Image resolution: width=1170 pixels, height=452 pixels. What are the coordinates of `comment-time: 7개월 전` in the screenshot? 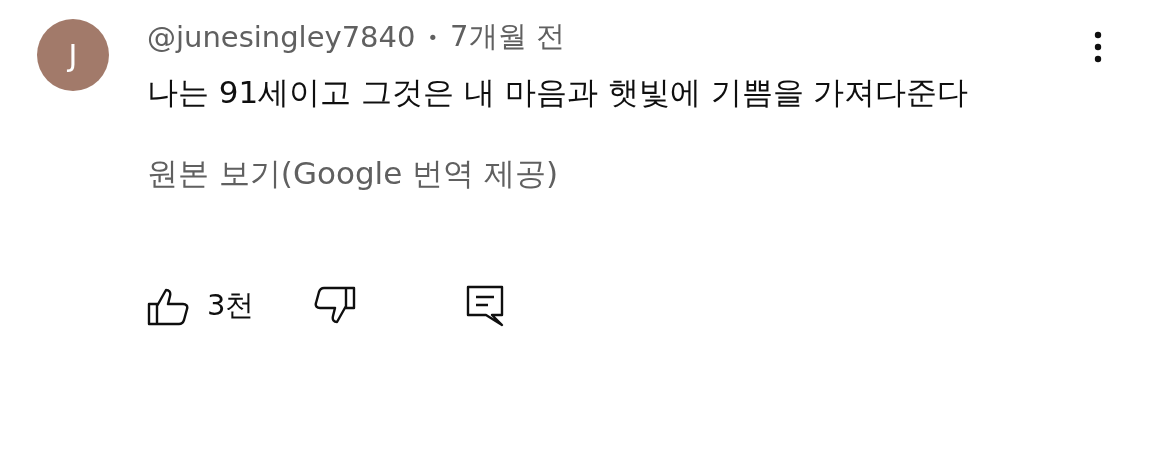 It's located at (507, 36).